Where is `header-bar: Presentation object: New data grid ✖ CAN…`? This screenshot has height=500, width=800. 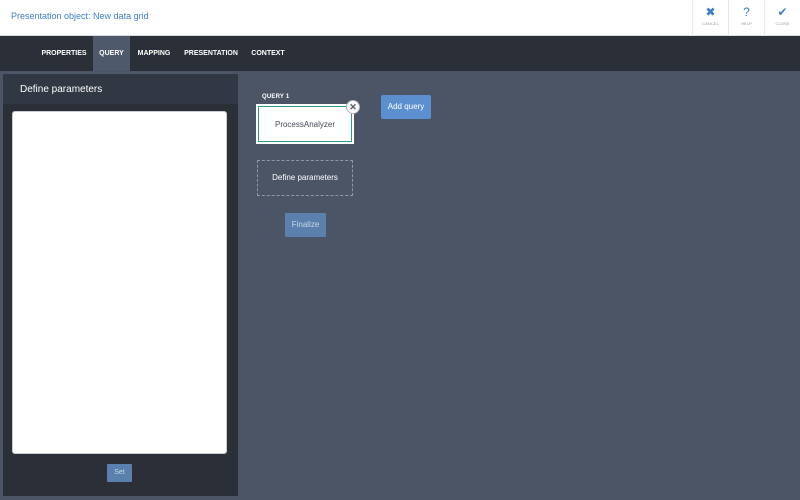 header-bar: Presentation object: New data grid ✖ CAN… is located at coordinates (400, 18).